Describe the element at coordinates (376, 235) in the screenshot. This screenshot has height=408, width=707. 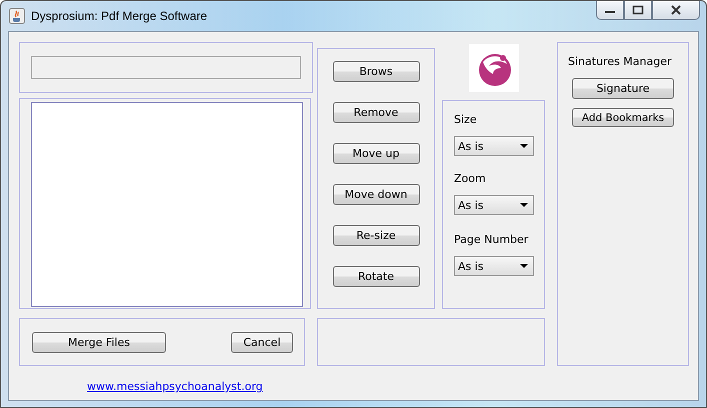
I see `action-button: Re-size` at that location.